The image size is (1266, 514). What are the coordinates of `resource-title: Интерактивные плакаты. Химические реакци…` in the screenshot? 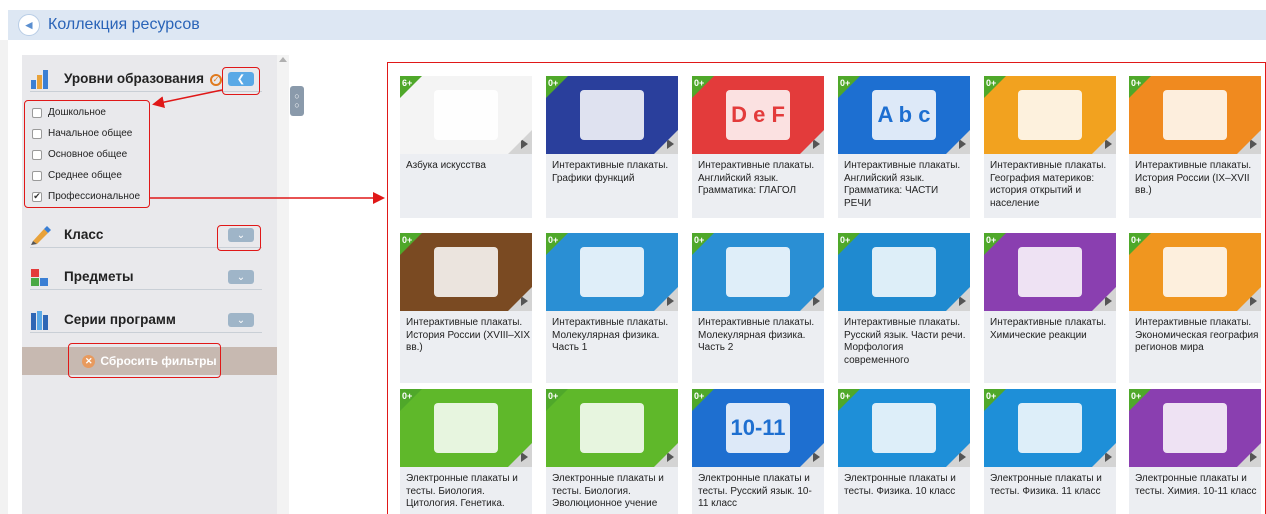 It's located at (1052, 329).